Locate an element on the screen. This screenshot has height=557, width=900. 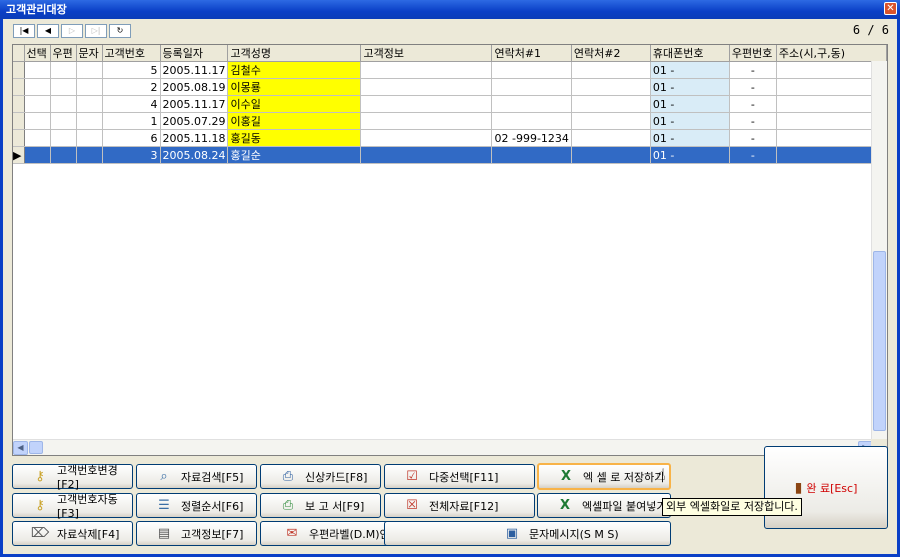
col-header: 우편 is located at coordinates (63, 53).